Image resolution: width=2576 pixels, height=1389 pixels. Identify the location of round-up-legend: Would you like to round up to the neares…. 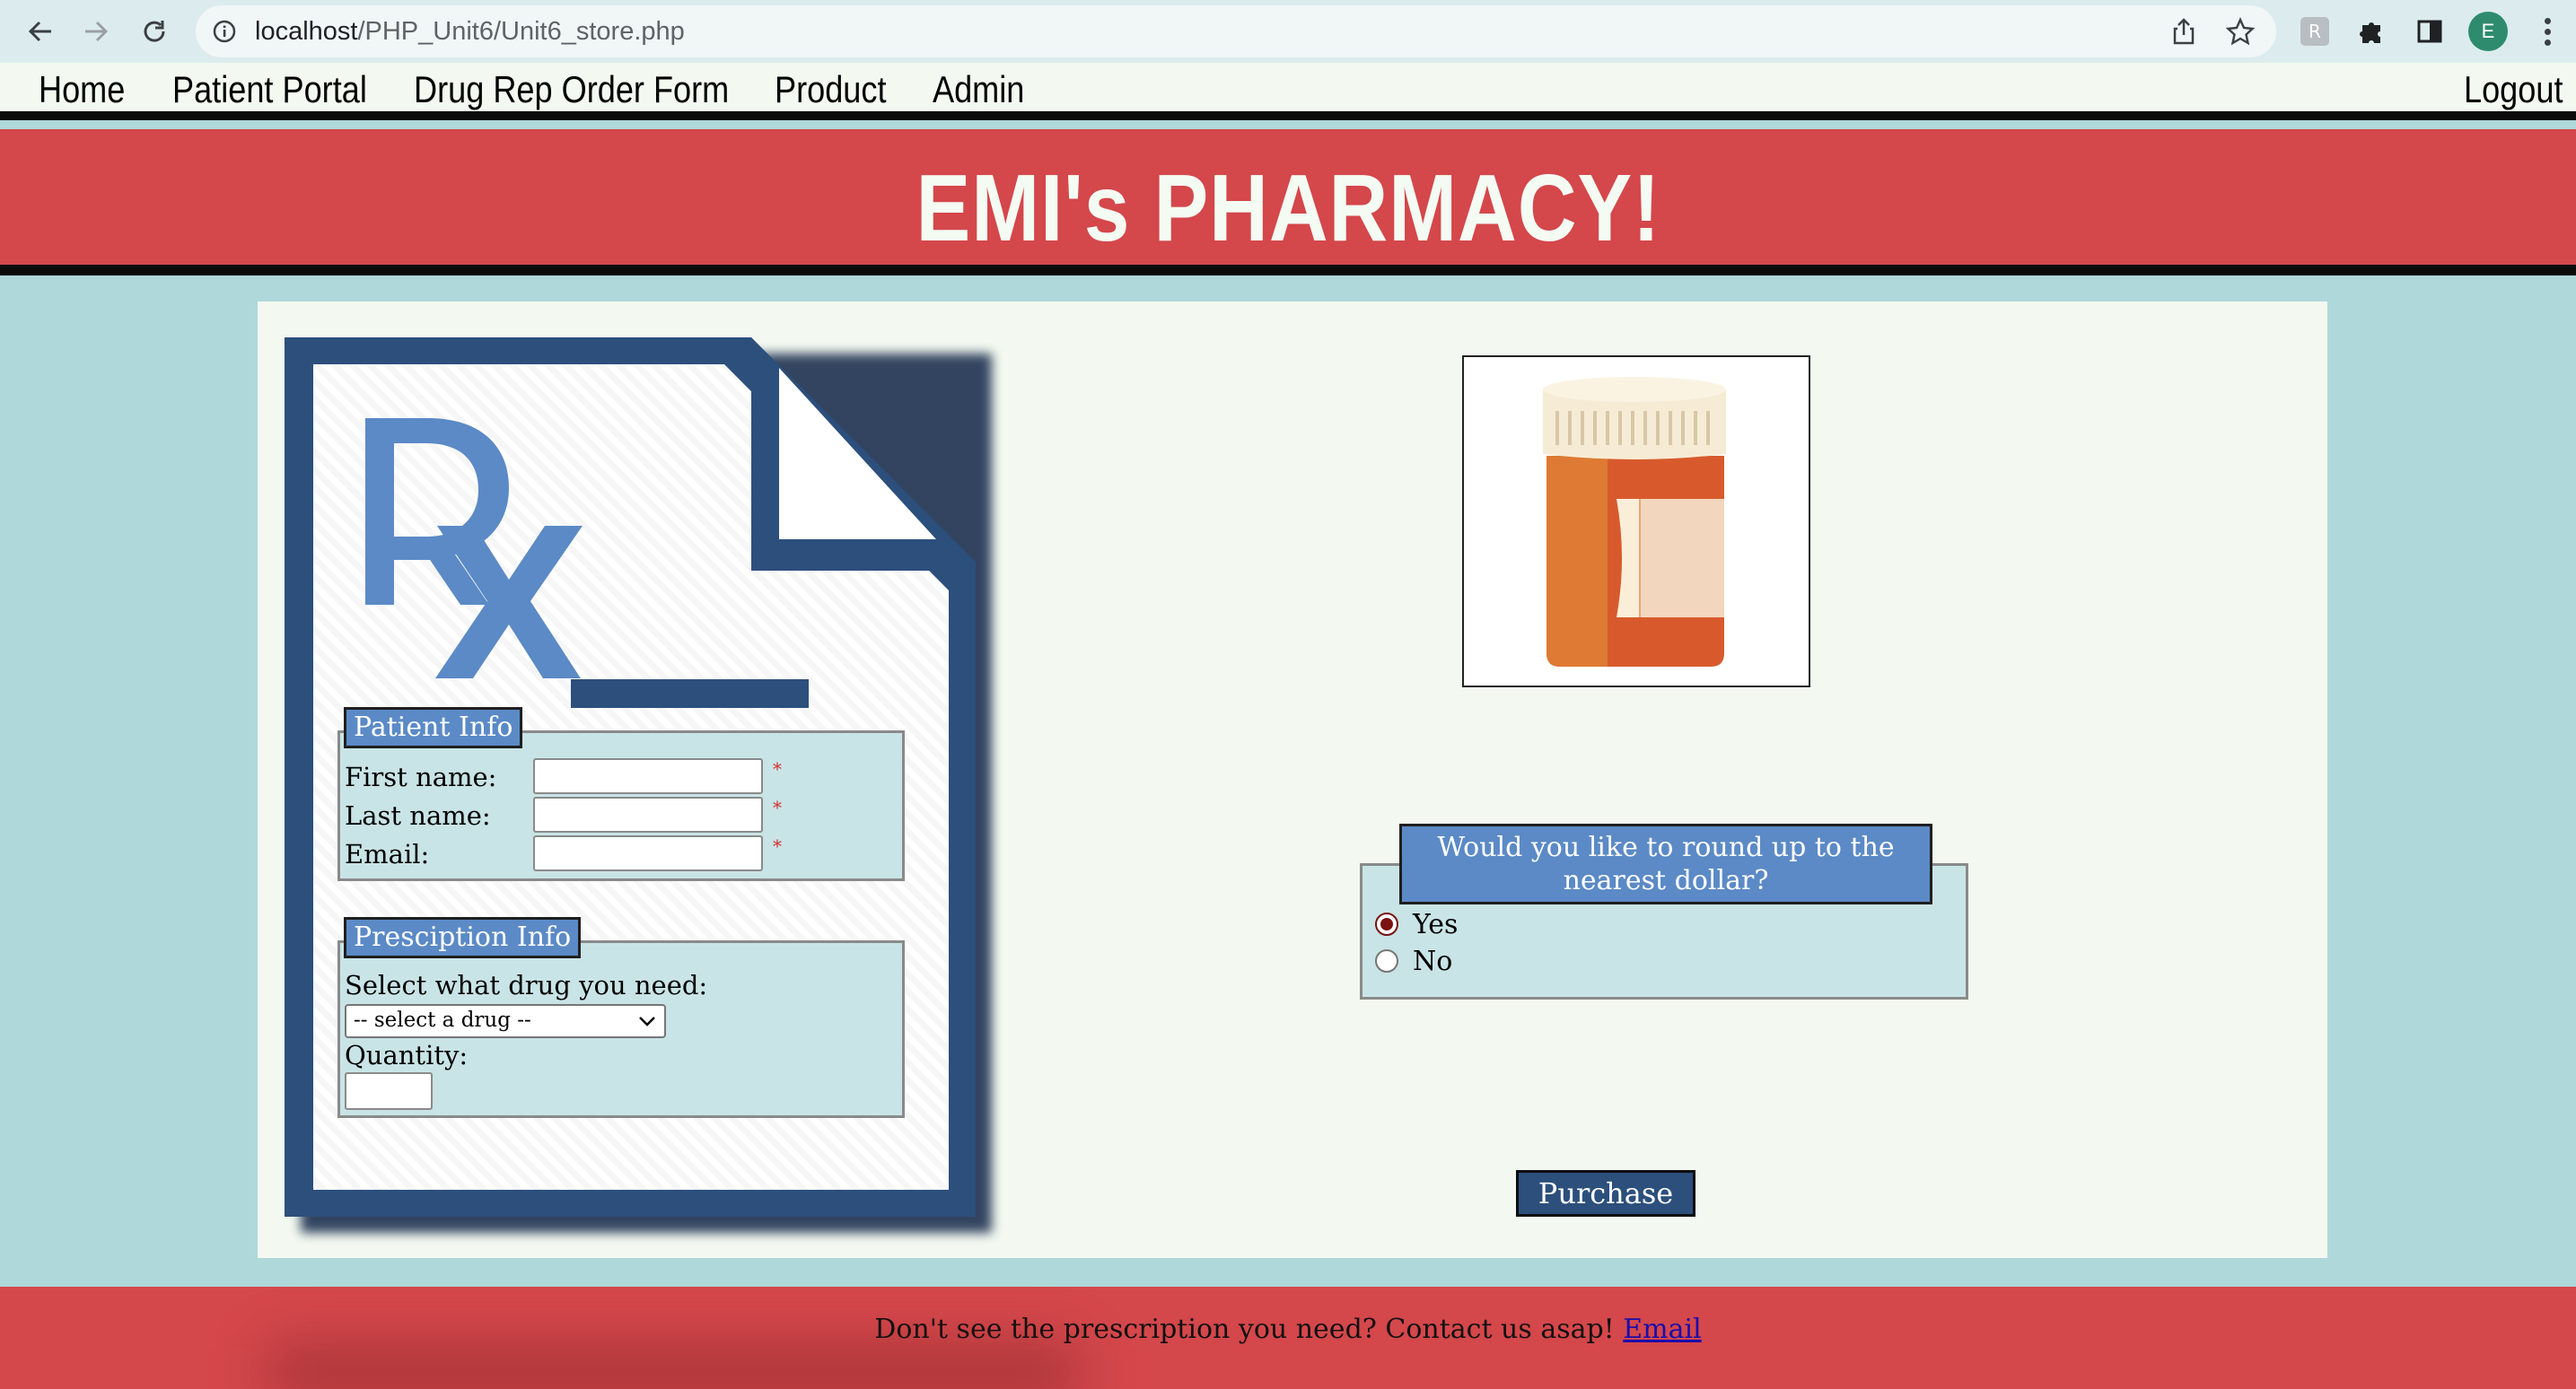
(1665, 864).